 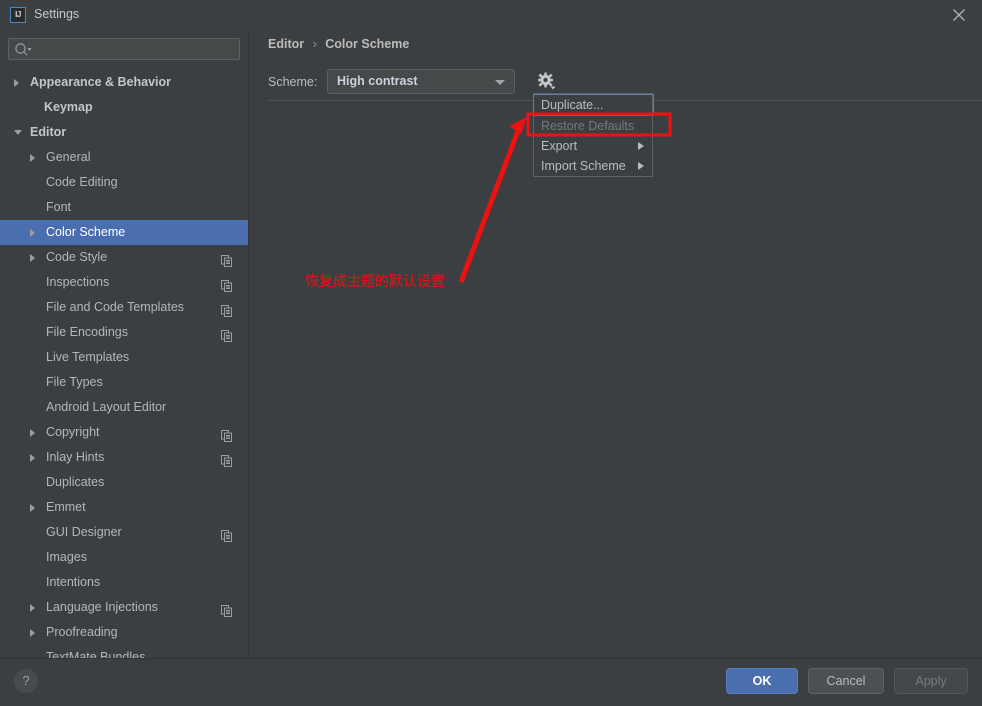 I want to click on close-icon, so click(x=959, y=15).